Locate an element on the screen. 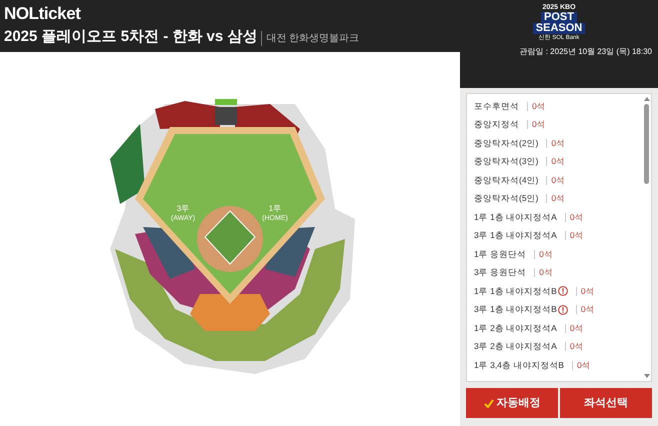  auto-assign-button: 자동배정 is located at coordinates (512, 403).